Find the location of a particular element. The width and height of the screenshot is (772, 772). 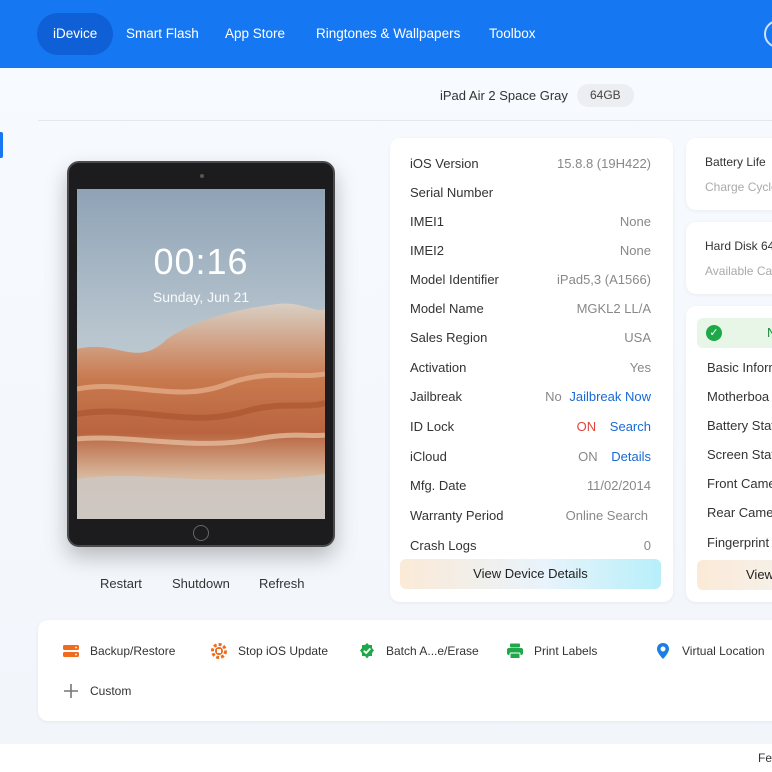

battery-life-label: Battery Life is located at coordinates (735, 162).